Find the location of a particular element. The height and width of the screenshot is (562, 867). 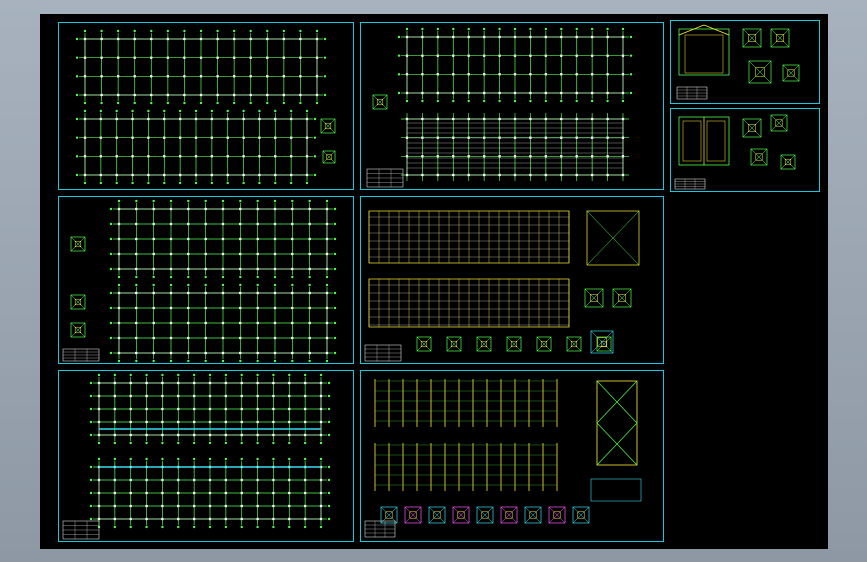

sheet-1-drawing is located at coordinates (205, 107).